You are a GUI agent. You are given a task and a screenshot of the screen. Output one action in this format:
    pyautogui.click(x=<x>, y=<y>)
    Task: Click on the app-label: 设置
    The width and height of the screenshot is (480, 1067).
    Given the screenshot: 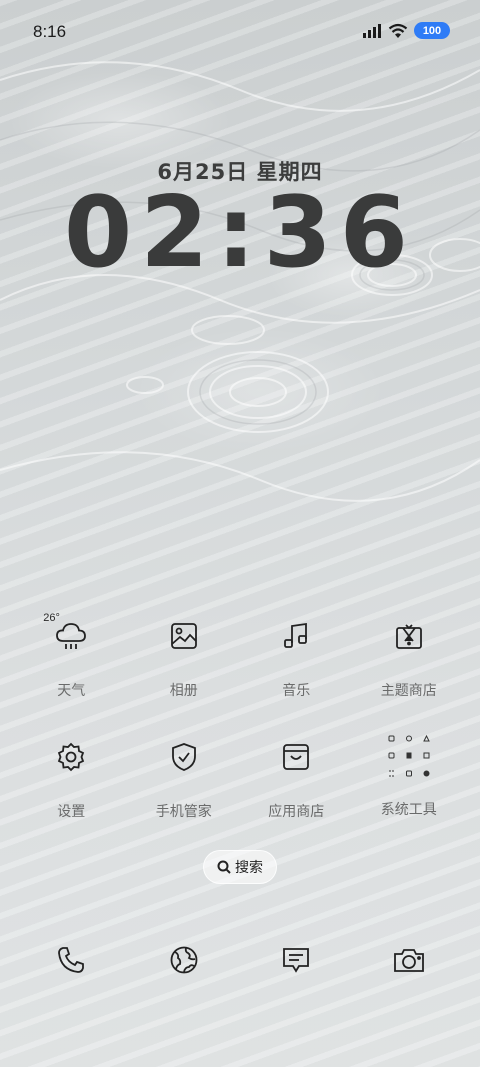 What is the action you would take?
    pyautogui.click(x=71, y=812)
    